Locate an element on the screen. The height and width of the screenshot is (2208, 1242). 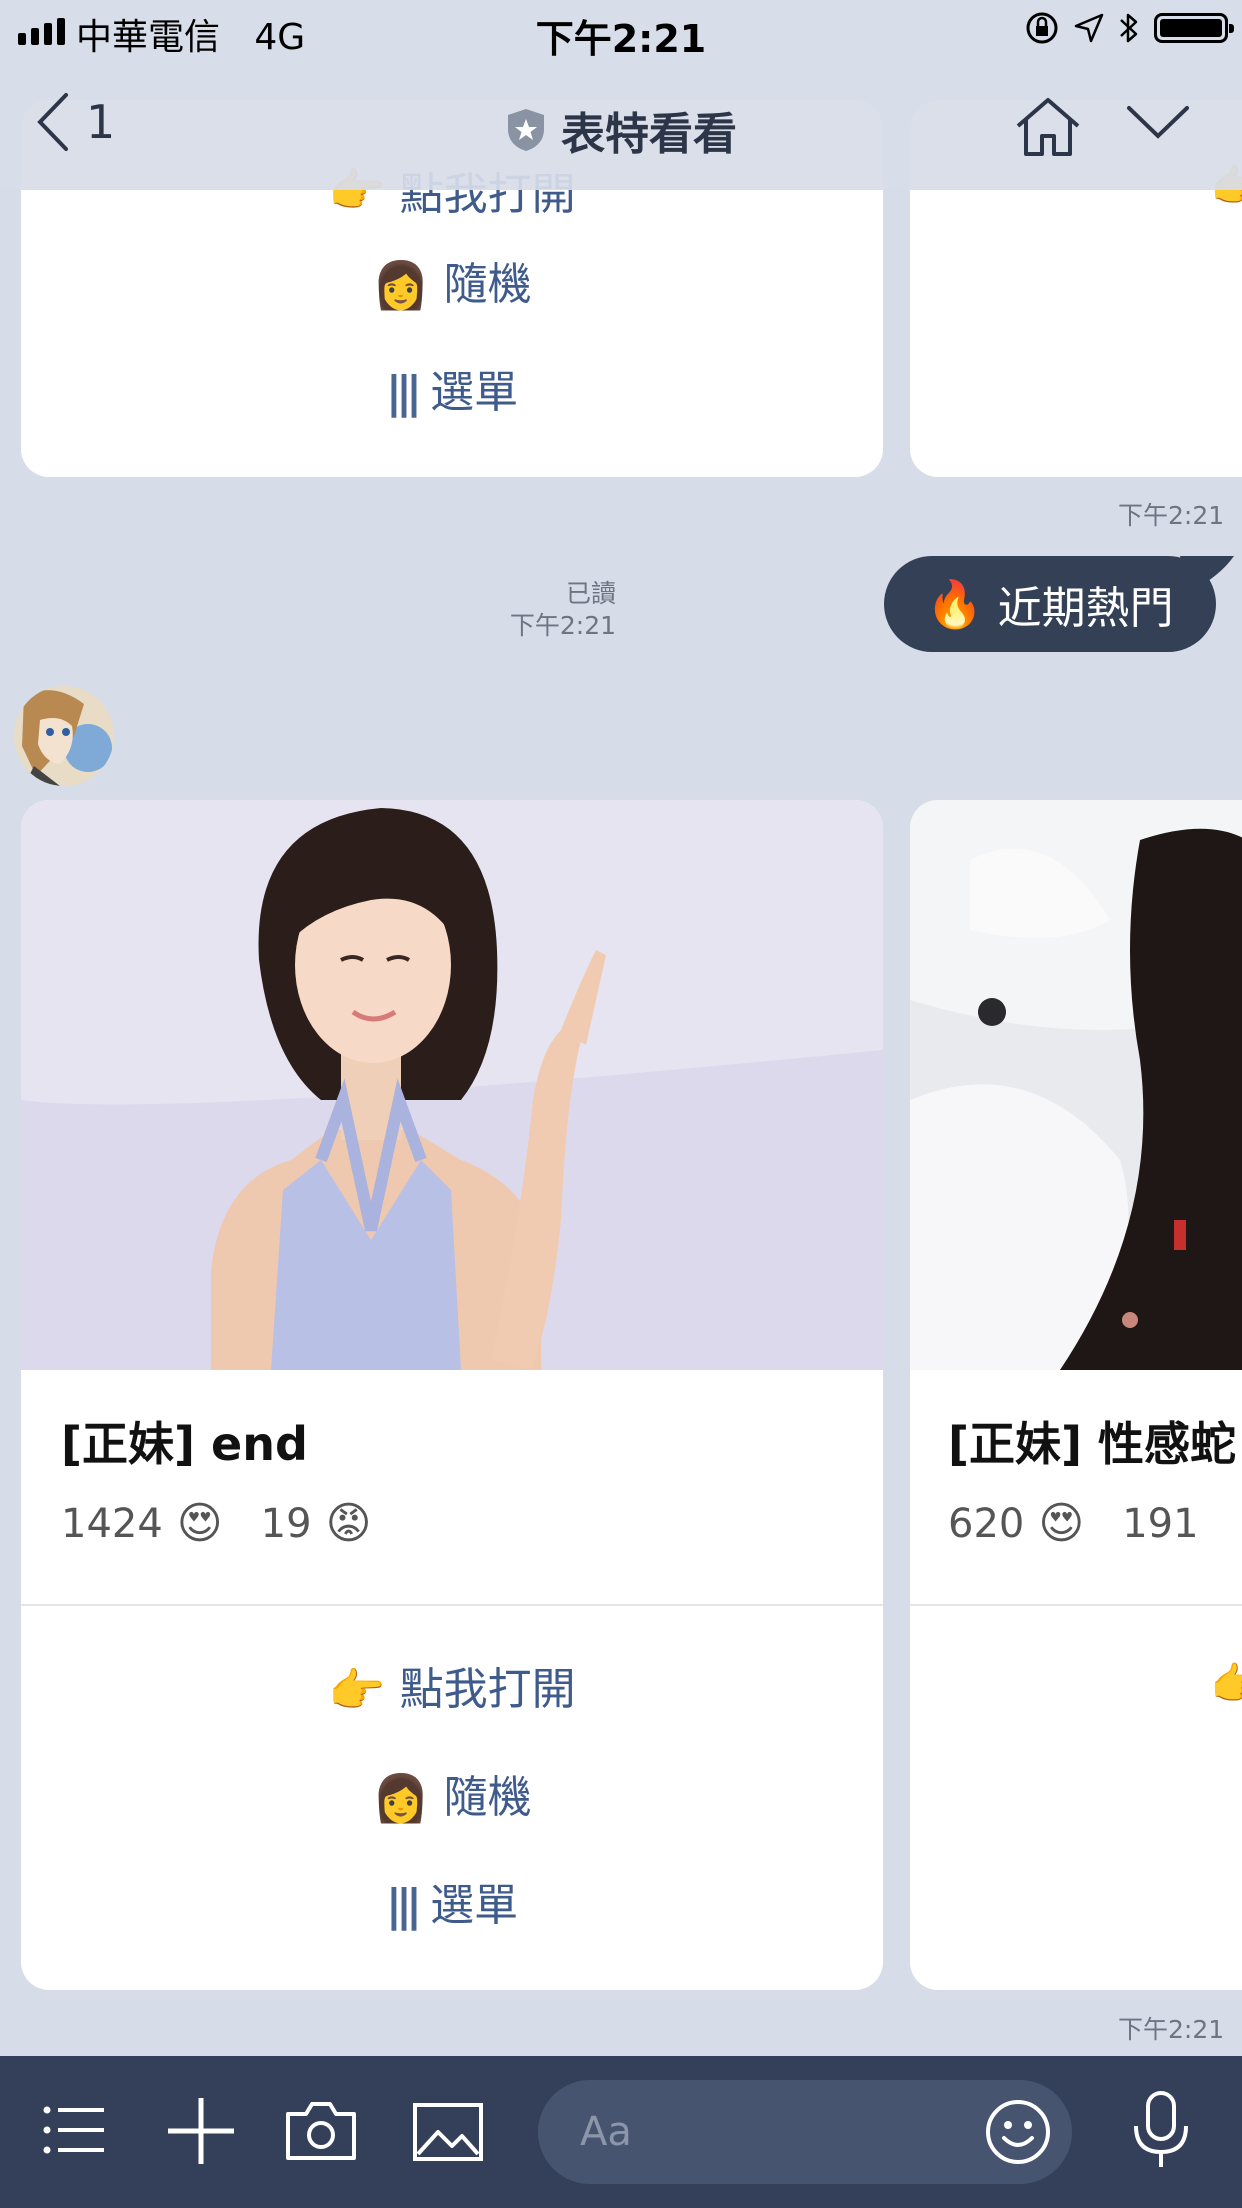
action-open: 👉 點我打開 is located at coordinates (451, 1690).